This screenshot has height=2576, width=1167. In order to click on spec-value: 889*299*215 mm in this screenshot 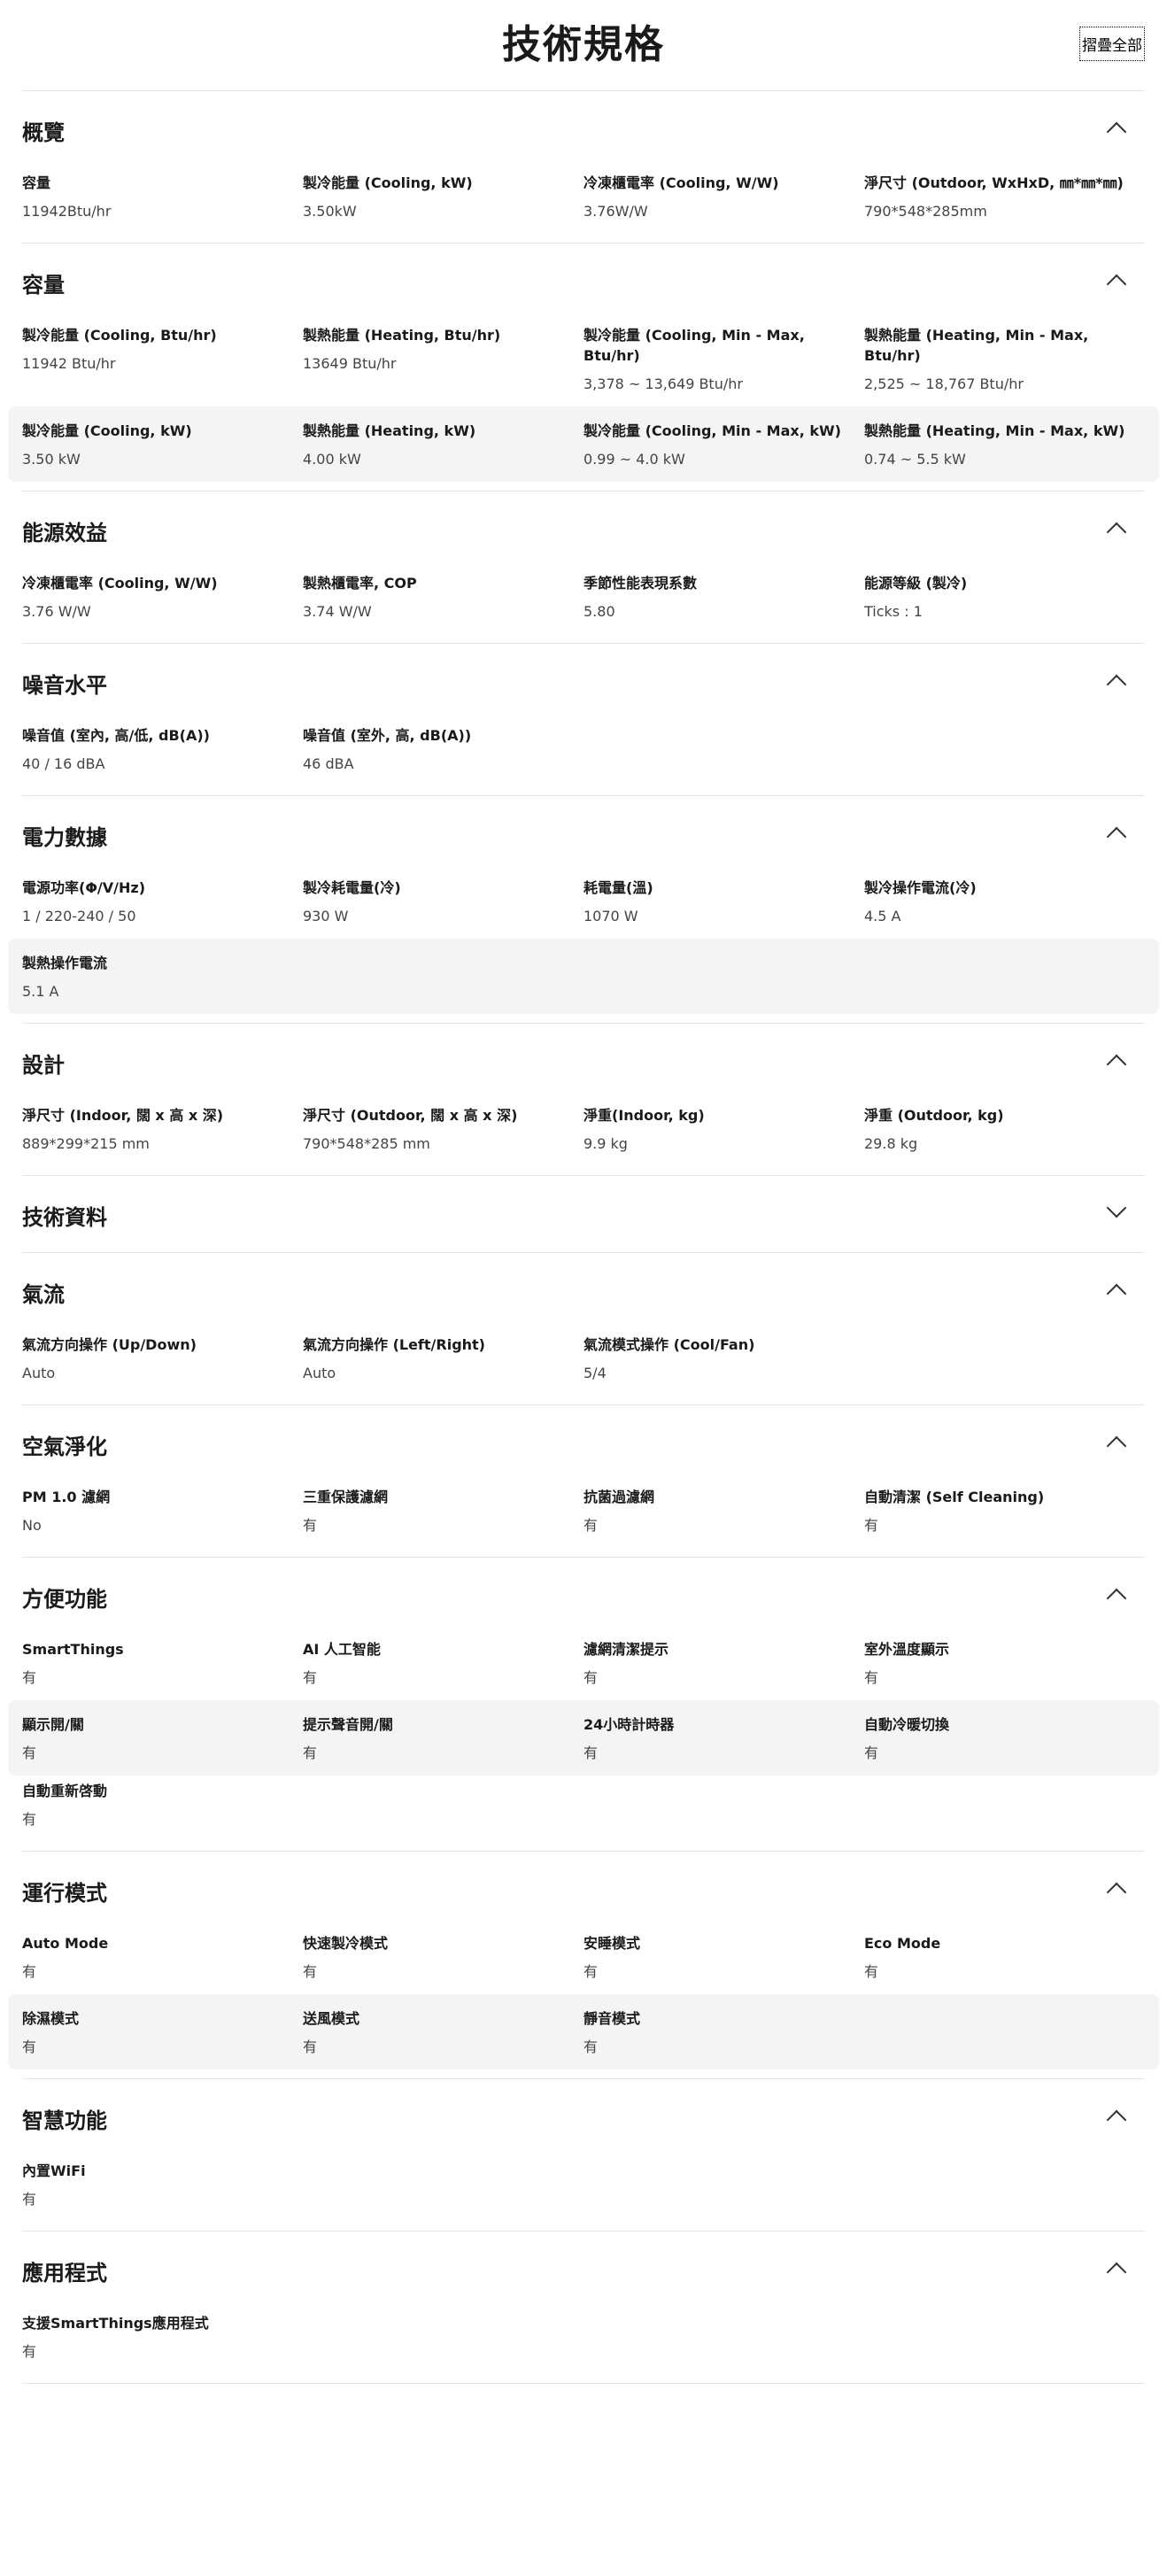, I will do `click(86, 1143)`.